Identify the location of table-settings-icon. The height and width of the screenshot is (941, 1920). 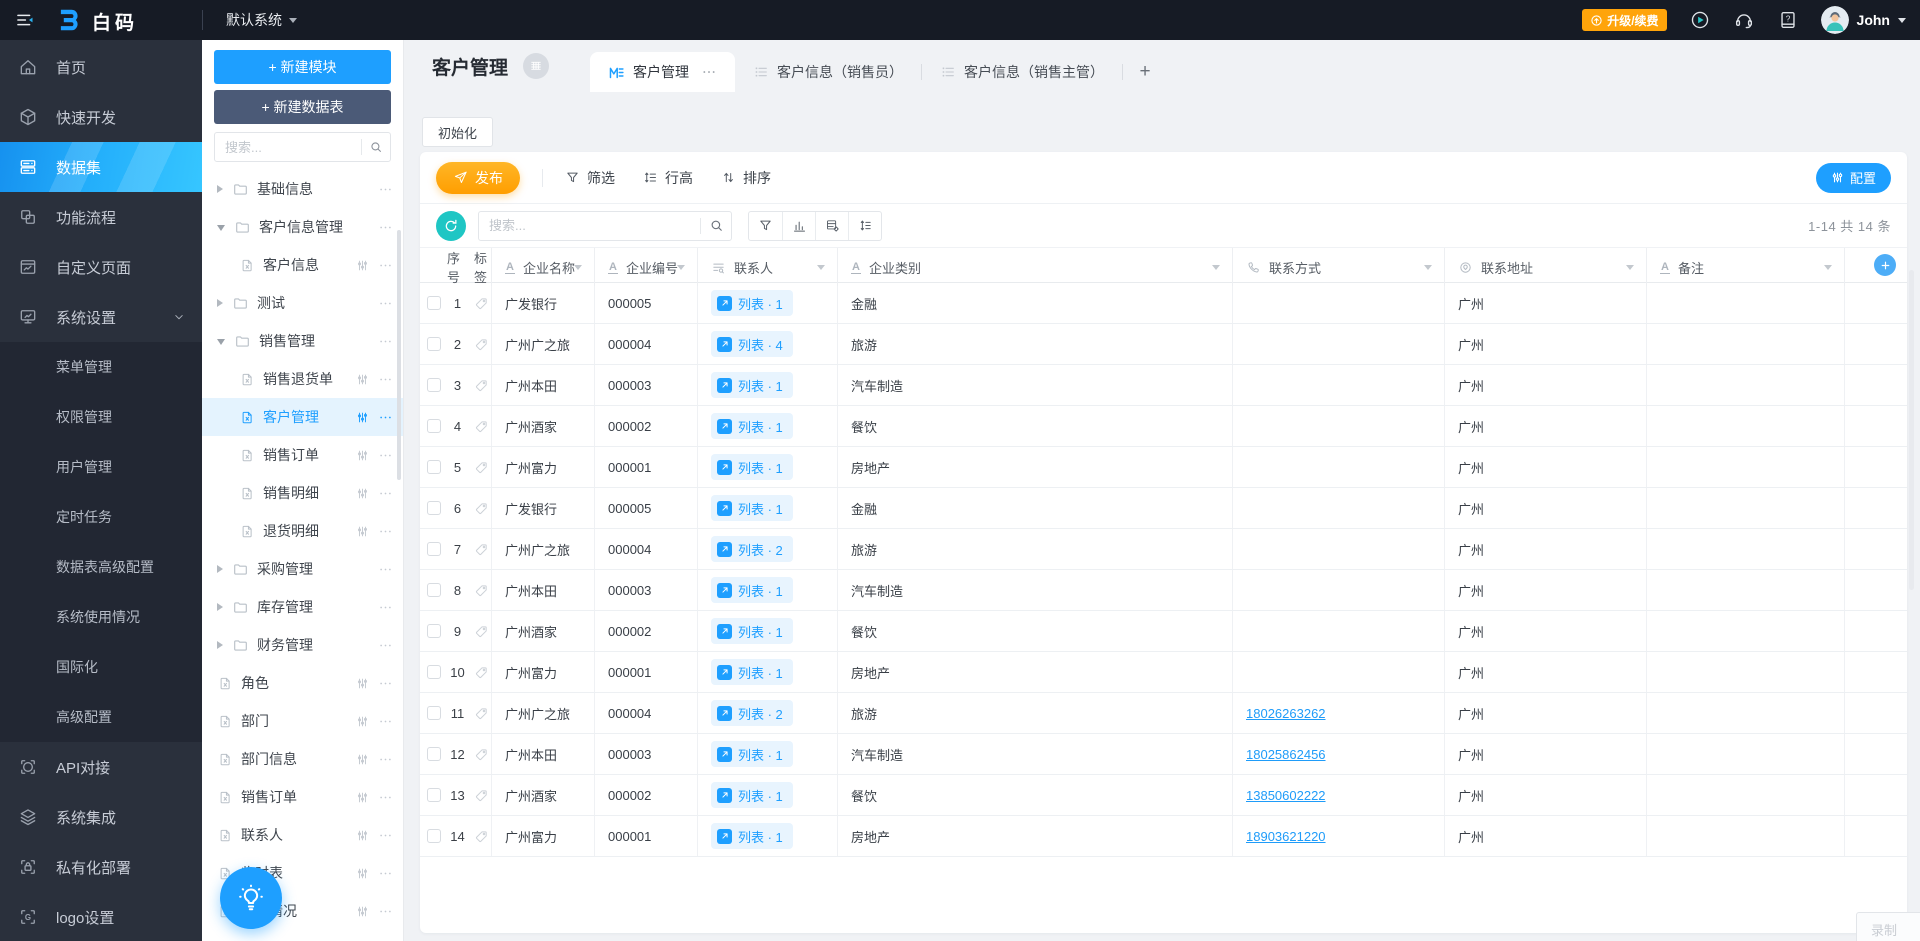
(831, 225).